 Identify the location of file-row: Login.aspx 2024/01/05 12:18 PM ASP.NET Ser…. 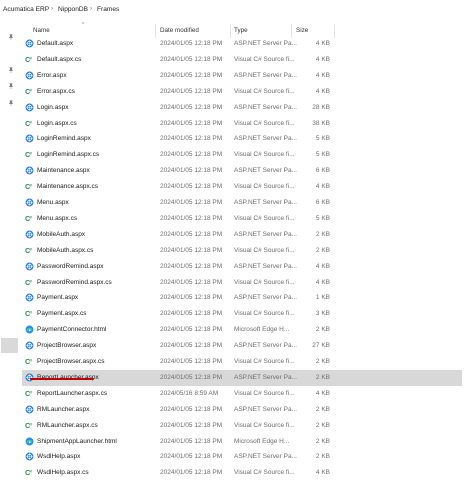
(242, 108).